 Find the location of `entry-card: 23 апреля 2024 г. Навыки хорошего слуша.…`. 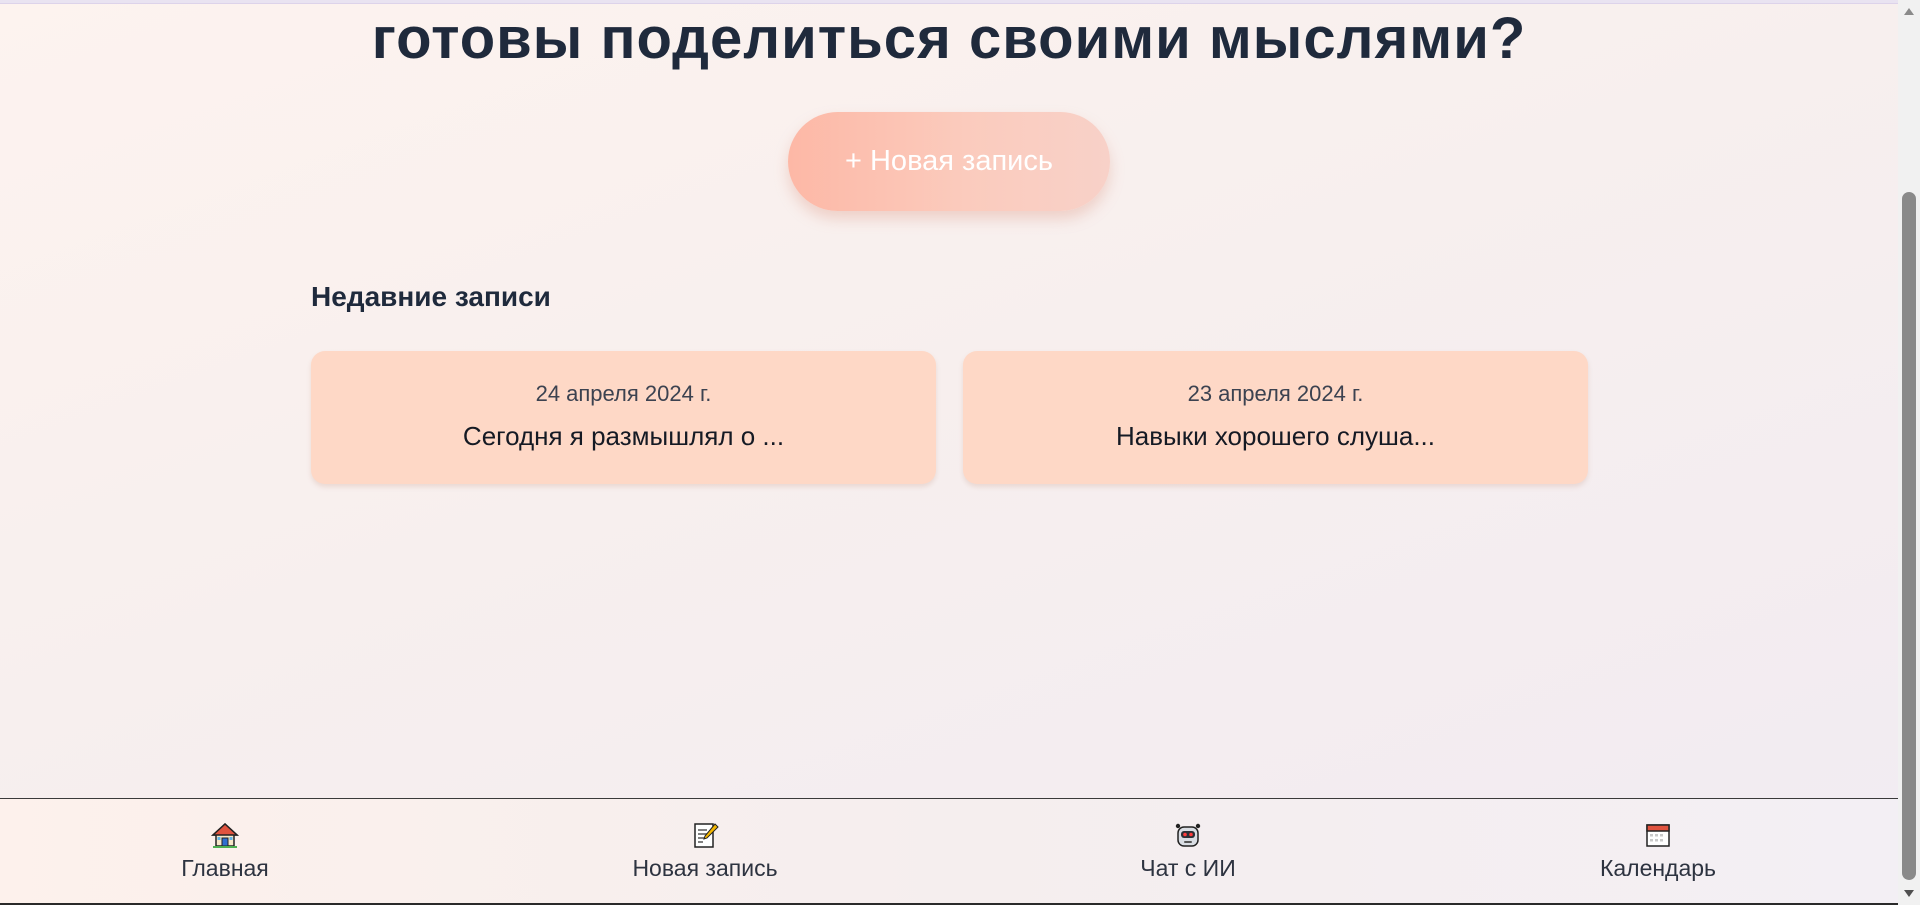

entry-card: 23 апреля 2024 г. Навыки хорошего слуша.… is located at coordinates (1275, 417).